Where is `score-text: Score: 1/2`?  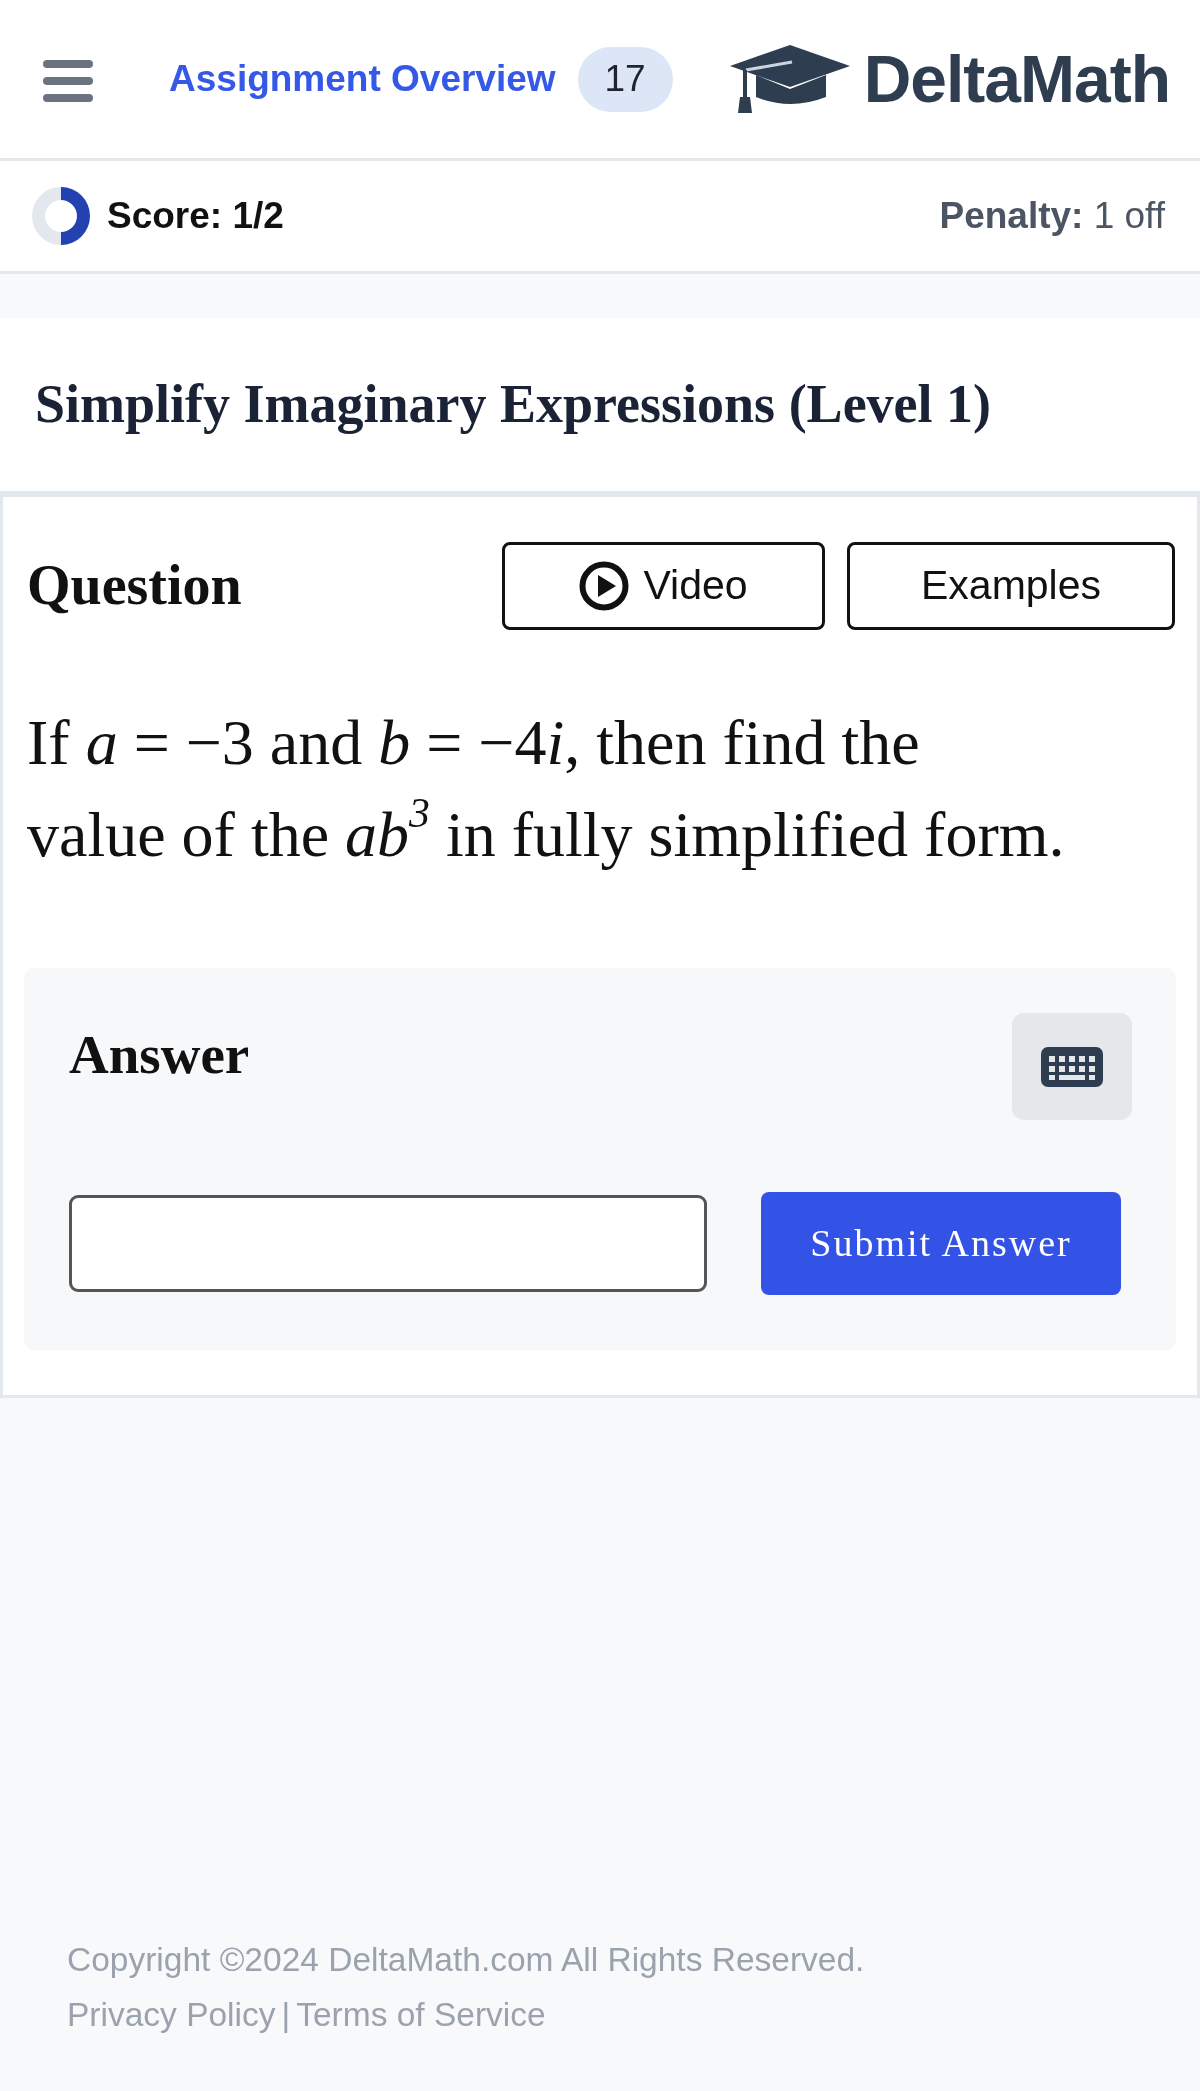 score-text: Score: 1/2 is located at coordinates (195, 216).